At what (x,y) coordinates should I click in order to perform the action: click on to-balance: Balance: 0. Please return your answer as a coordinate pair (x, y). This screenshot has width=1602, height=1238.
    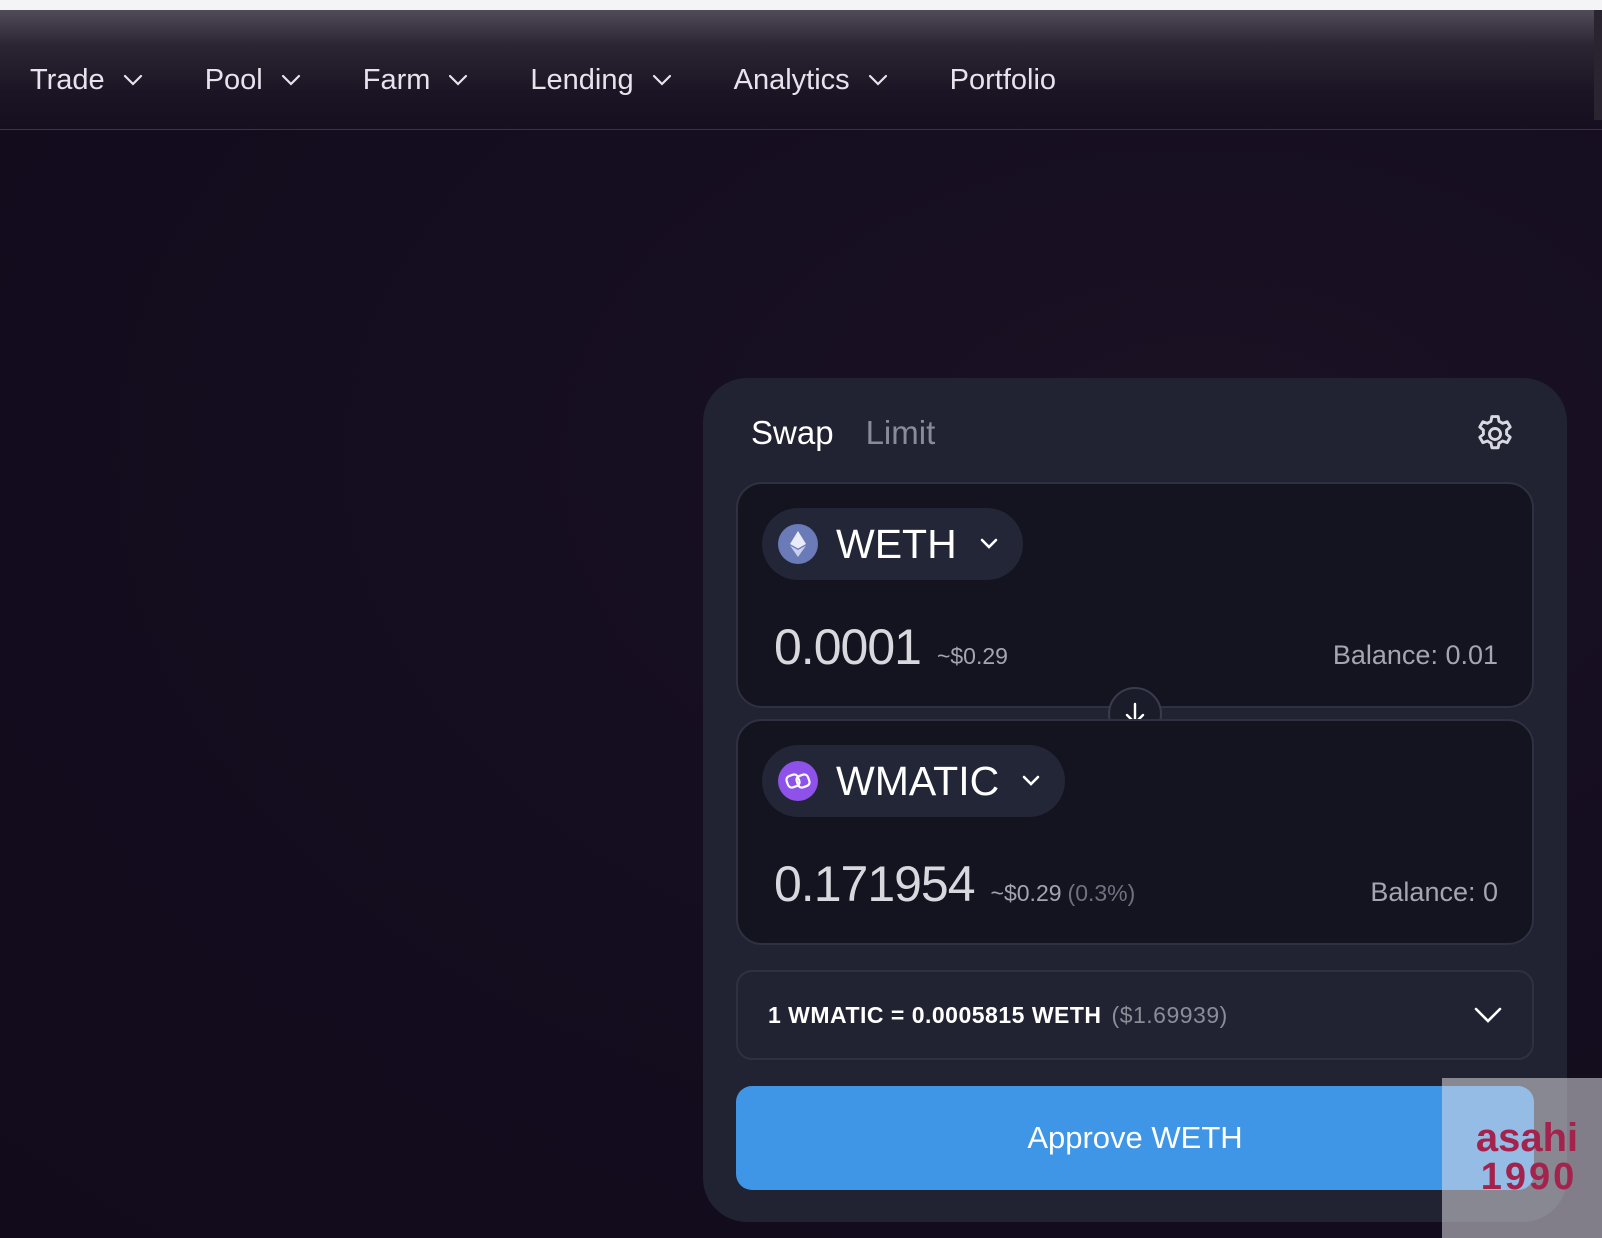
    Looking at the image, I should click on (1434, 892).